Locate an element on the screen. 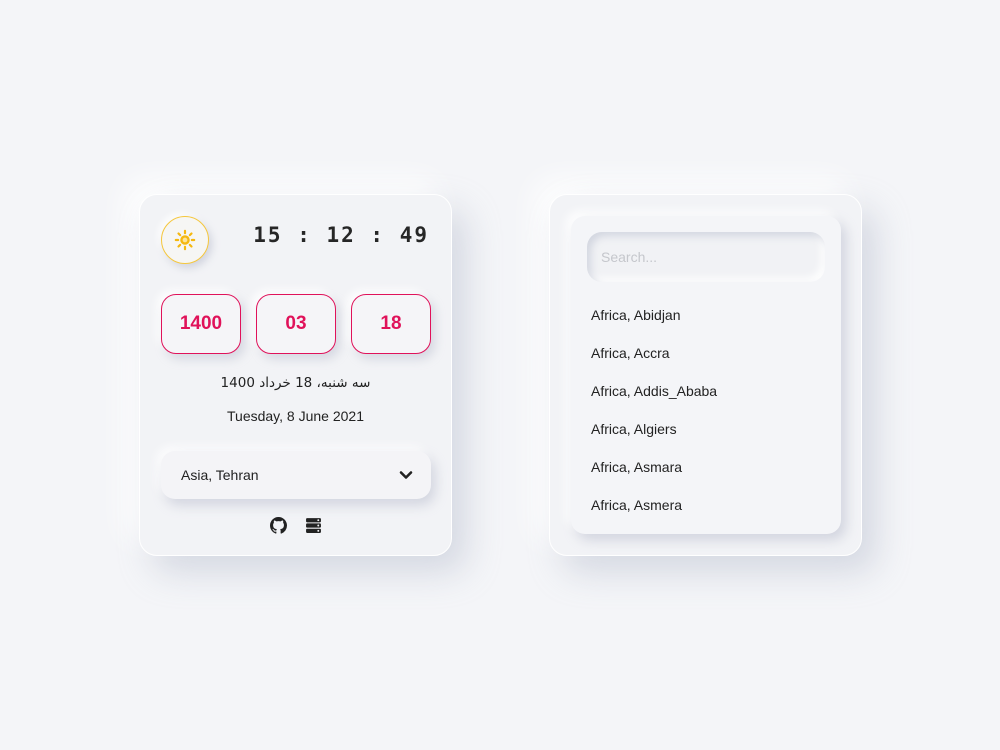 The height and width of the screenshot is (750, 1000). clock-time: 15 : 12 : 49 is located at coordinates (341, 235).